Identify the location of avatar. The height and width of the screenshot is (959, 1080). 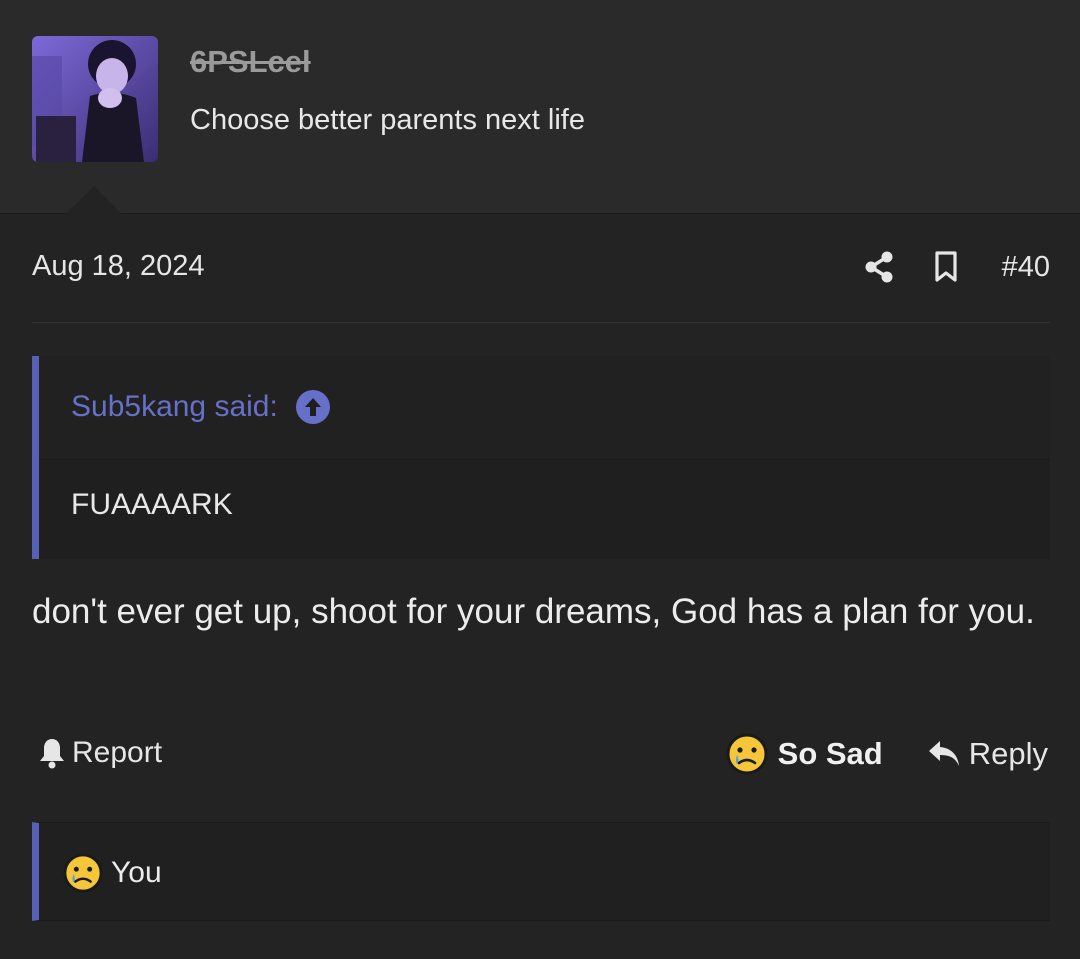
(95, 99).